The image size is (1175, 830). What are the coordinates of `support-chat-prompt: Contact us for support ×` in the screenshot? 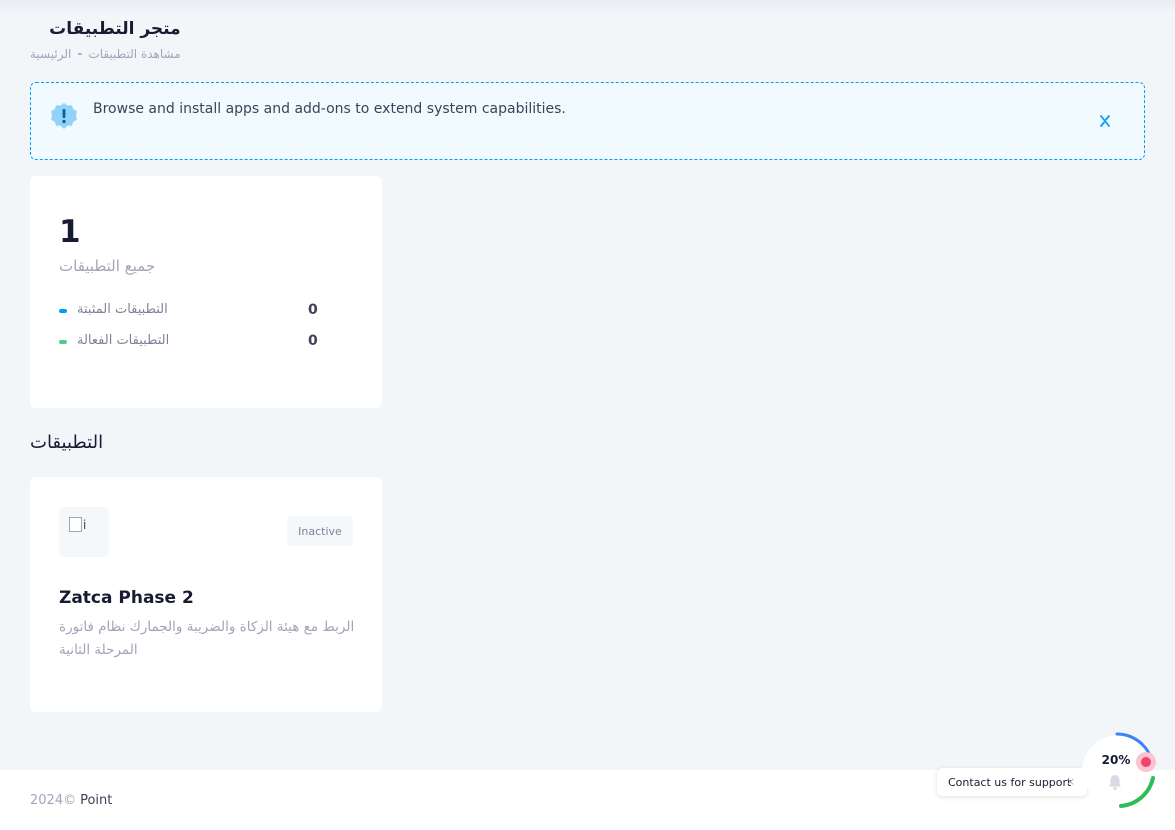 It's located at (1012, 782).